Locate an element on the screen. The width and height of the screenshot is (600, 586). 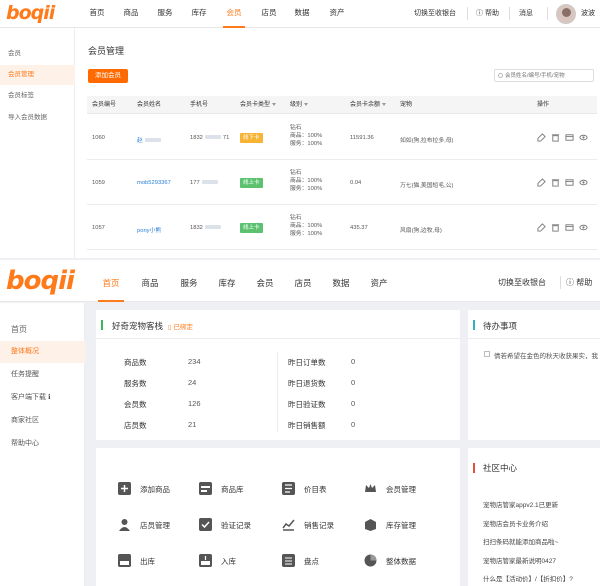
member-balance: 0.04 is located at coordinates (356, 183).